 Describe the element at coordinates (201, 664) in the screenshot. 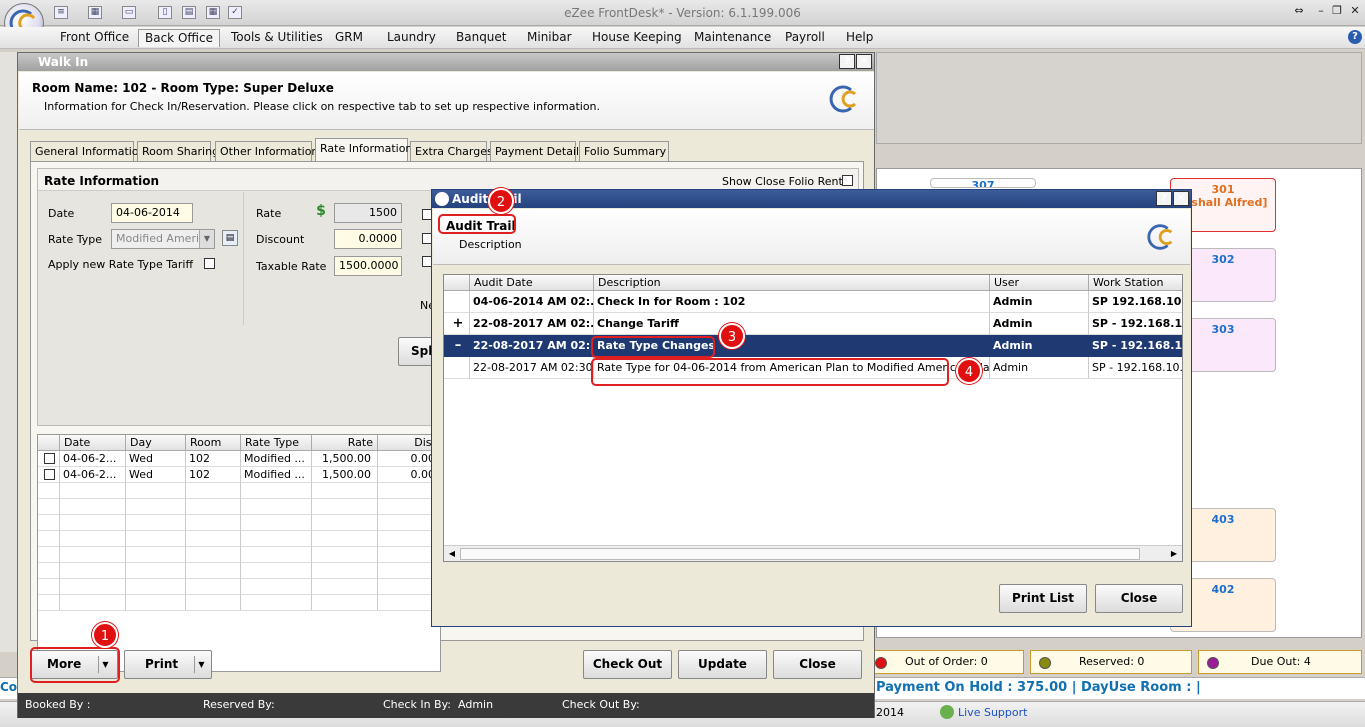

I see `print-dropdown-icon: ▼` at that location.